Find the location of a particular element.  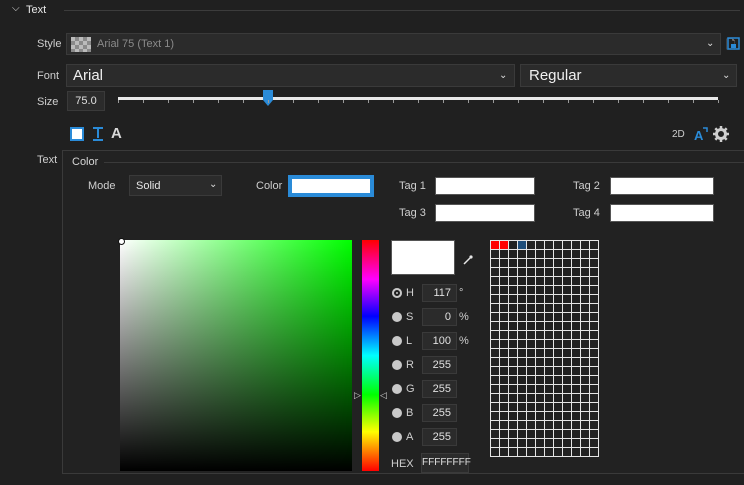

save-style-icon-svg is located at coordinates (731, 44).